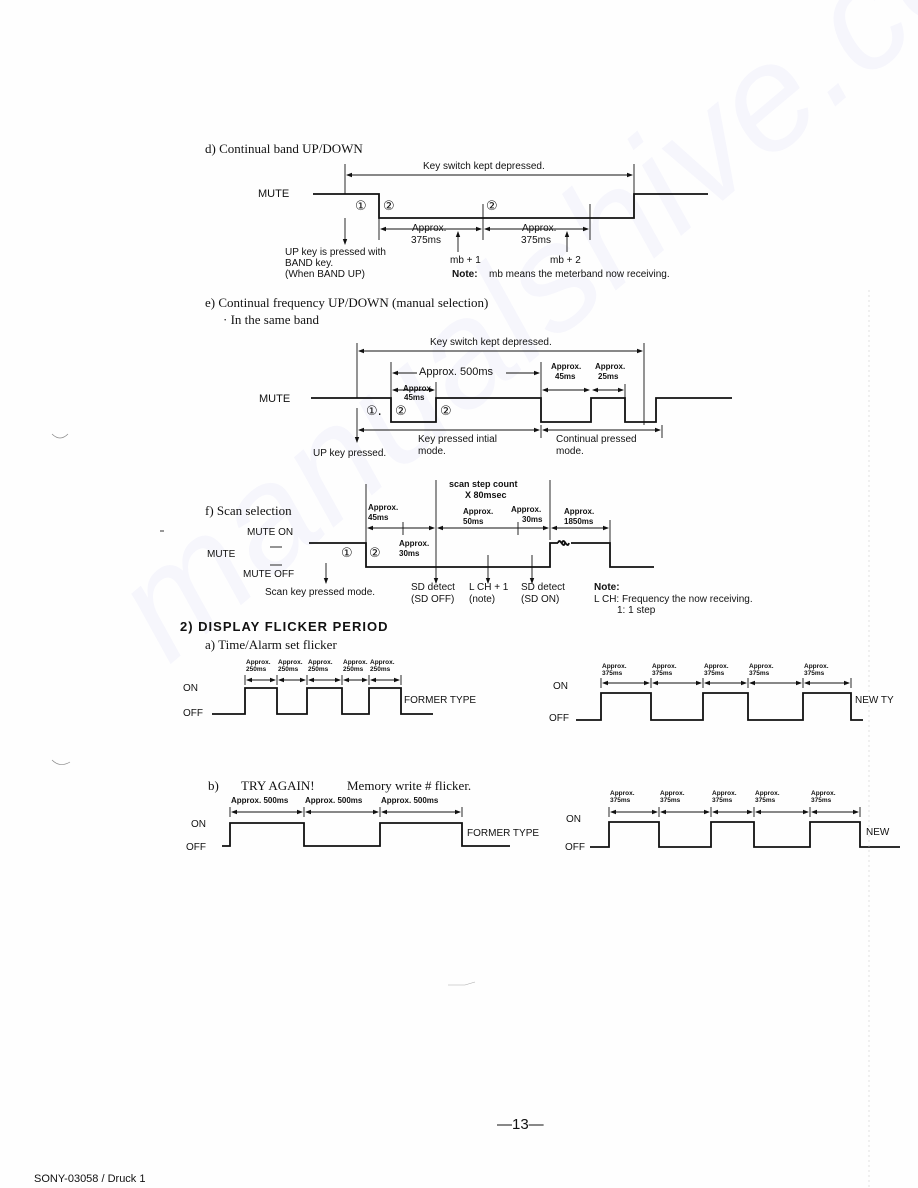 This screenshot has height=1188, width=918. Describe the element at coordinates (579, 521) in the screenshot. I see `approx-value: 1850ms` at that location.